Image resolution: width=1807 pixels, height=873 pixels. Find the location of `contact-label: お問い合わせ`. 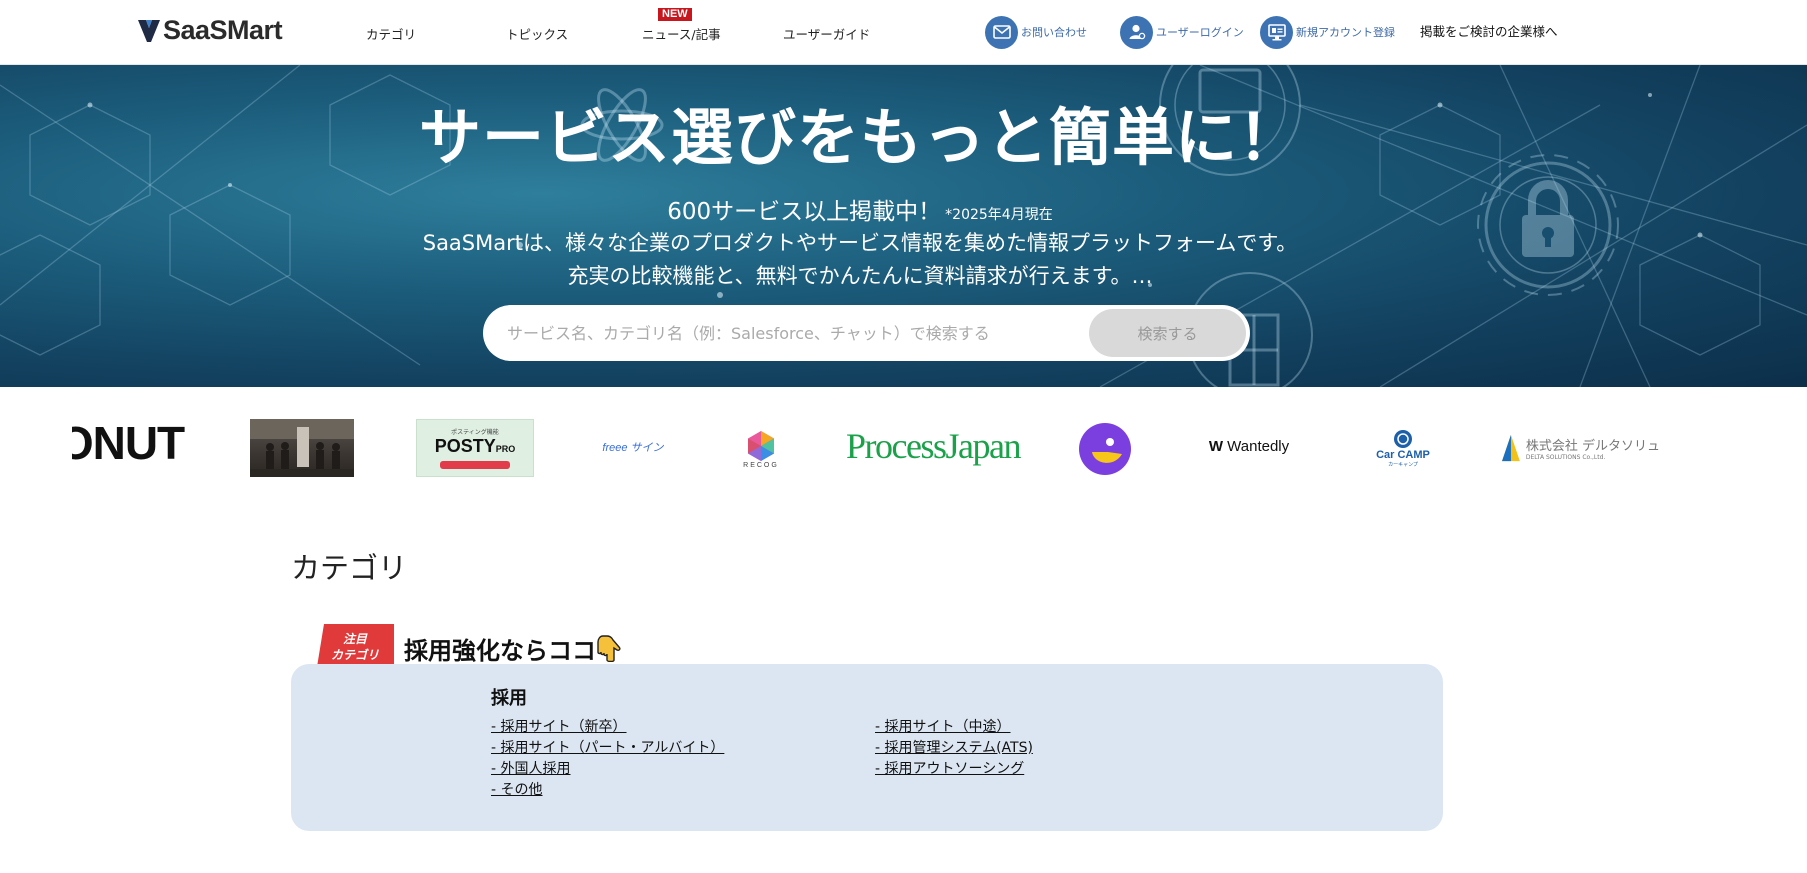

contact-label: お問い合わせ is located at coordinates (1054, 32).